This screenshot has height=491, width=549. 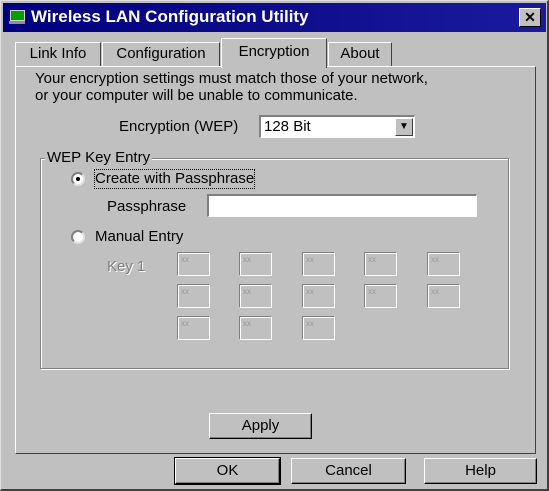 What do you see at coordinates (126, 266) in the screenshot?
I see `key1-label: Key 1` at bounding box center [126, 266].